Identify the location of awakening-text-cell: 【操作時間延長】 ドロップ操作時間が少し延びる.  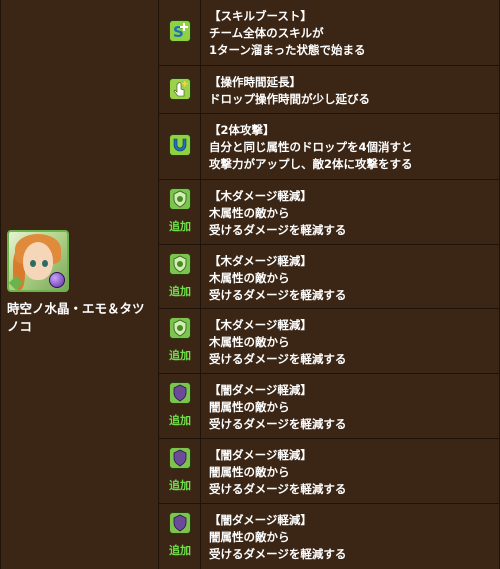
(350, 89).